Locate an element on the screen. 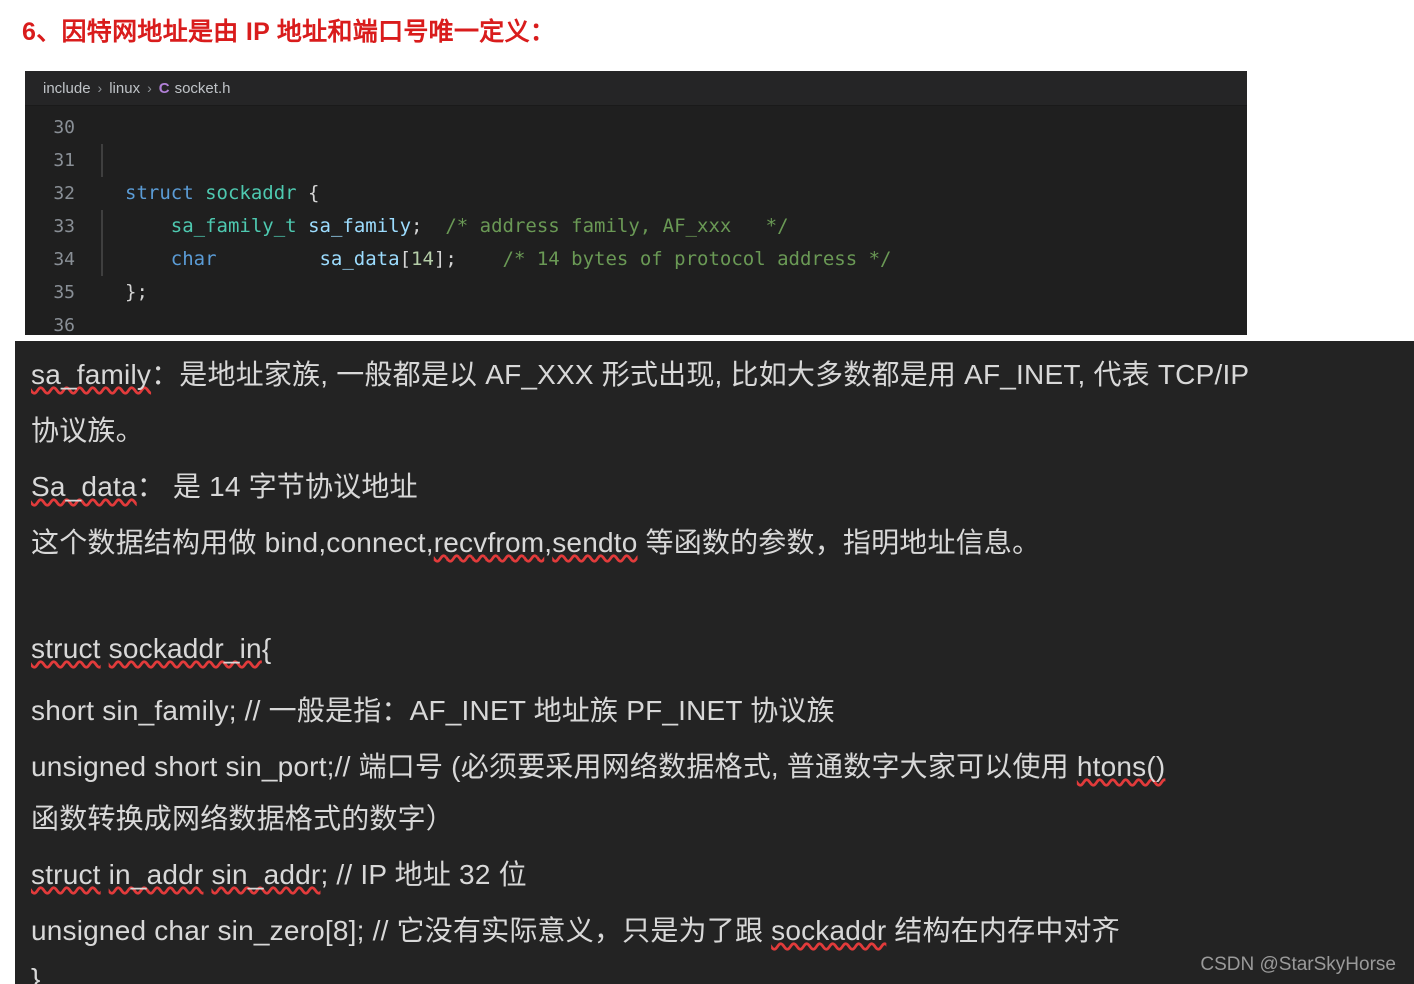 The height and width of the screenshot is (984, 1414). breadcrumb-file: socket.h is located at coordinates (203, 88).